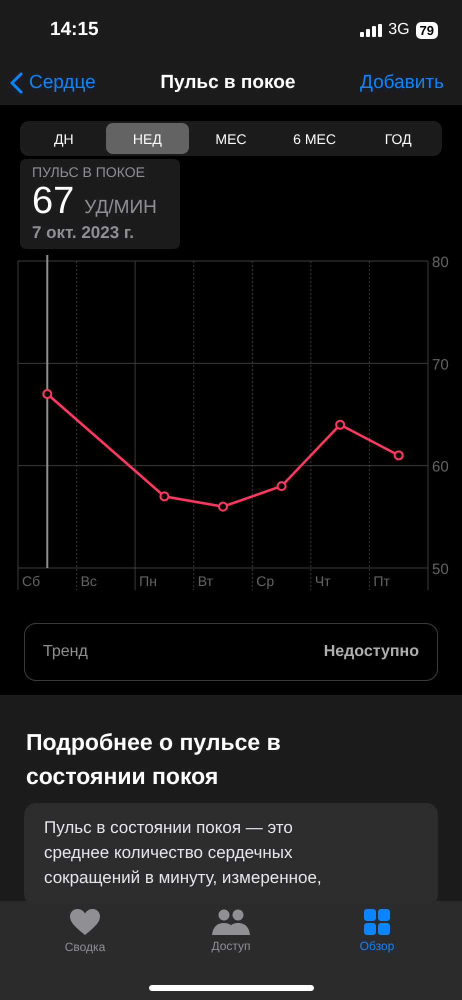  Describe the element at coordinates (89, 172) in the screenshot. I see `callout-label: ПУЛЬС В ПОКОЕ` at that location.